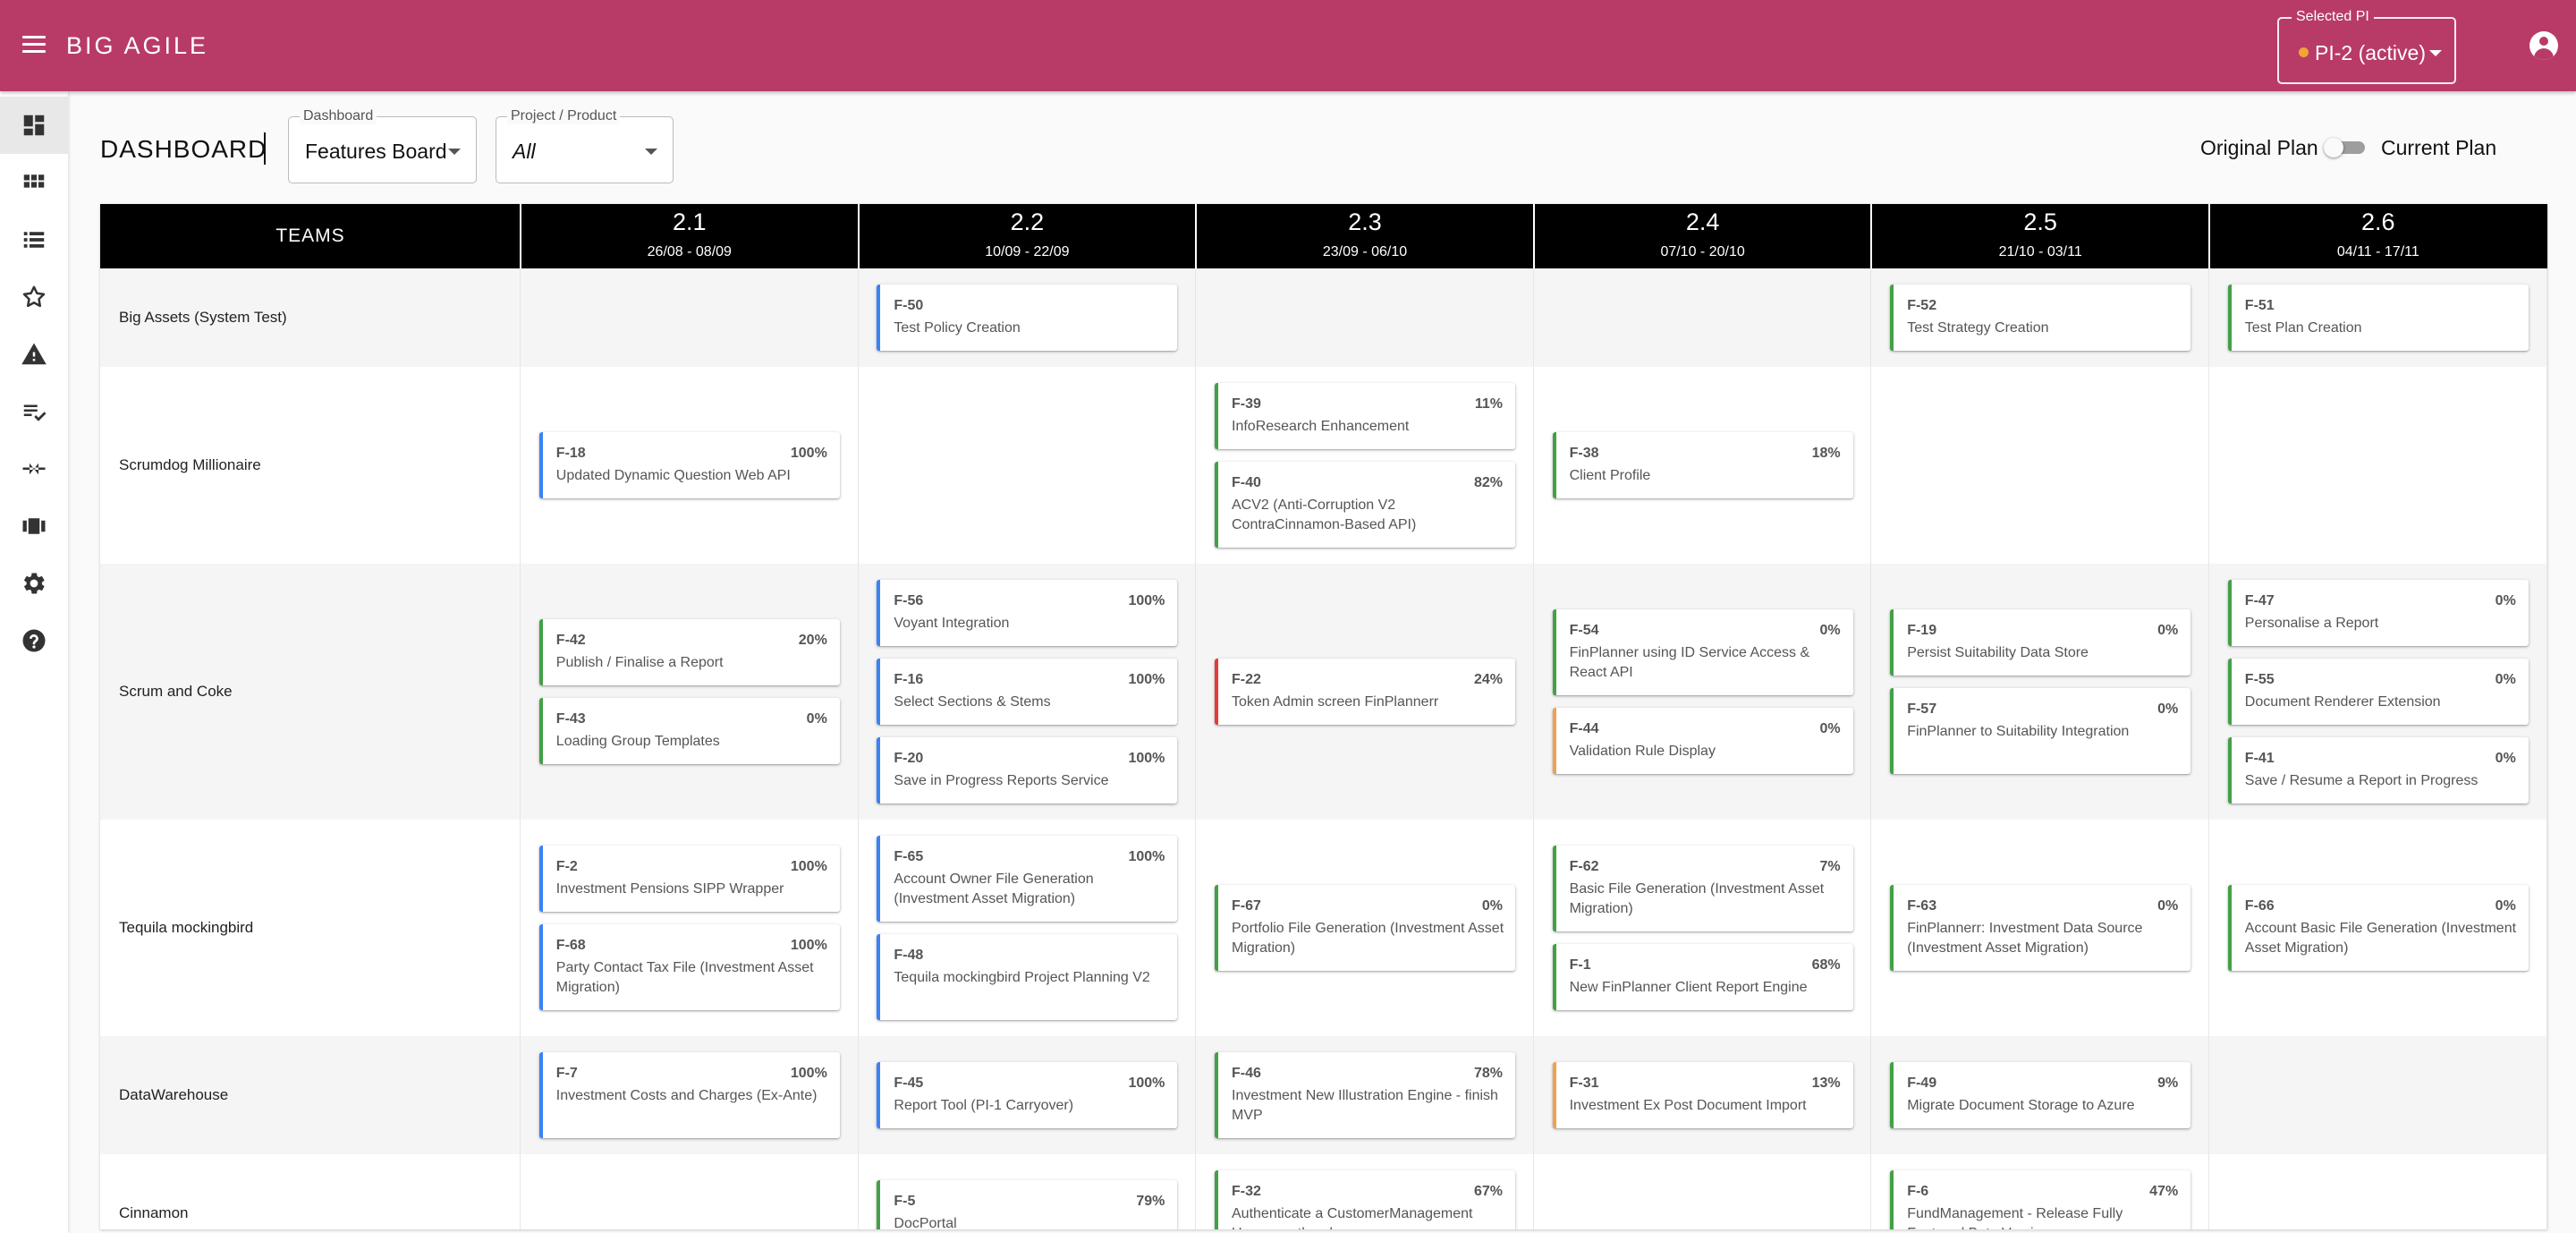  I want to click on nav-favorites, so click(34, 297).